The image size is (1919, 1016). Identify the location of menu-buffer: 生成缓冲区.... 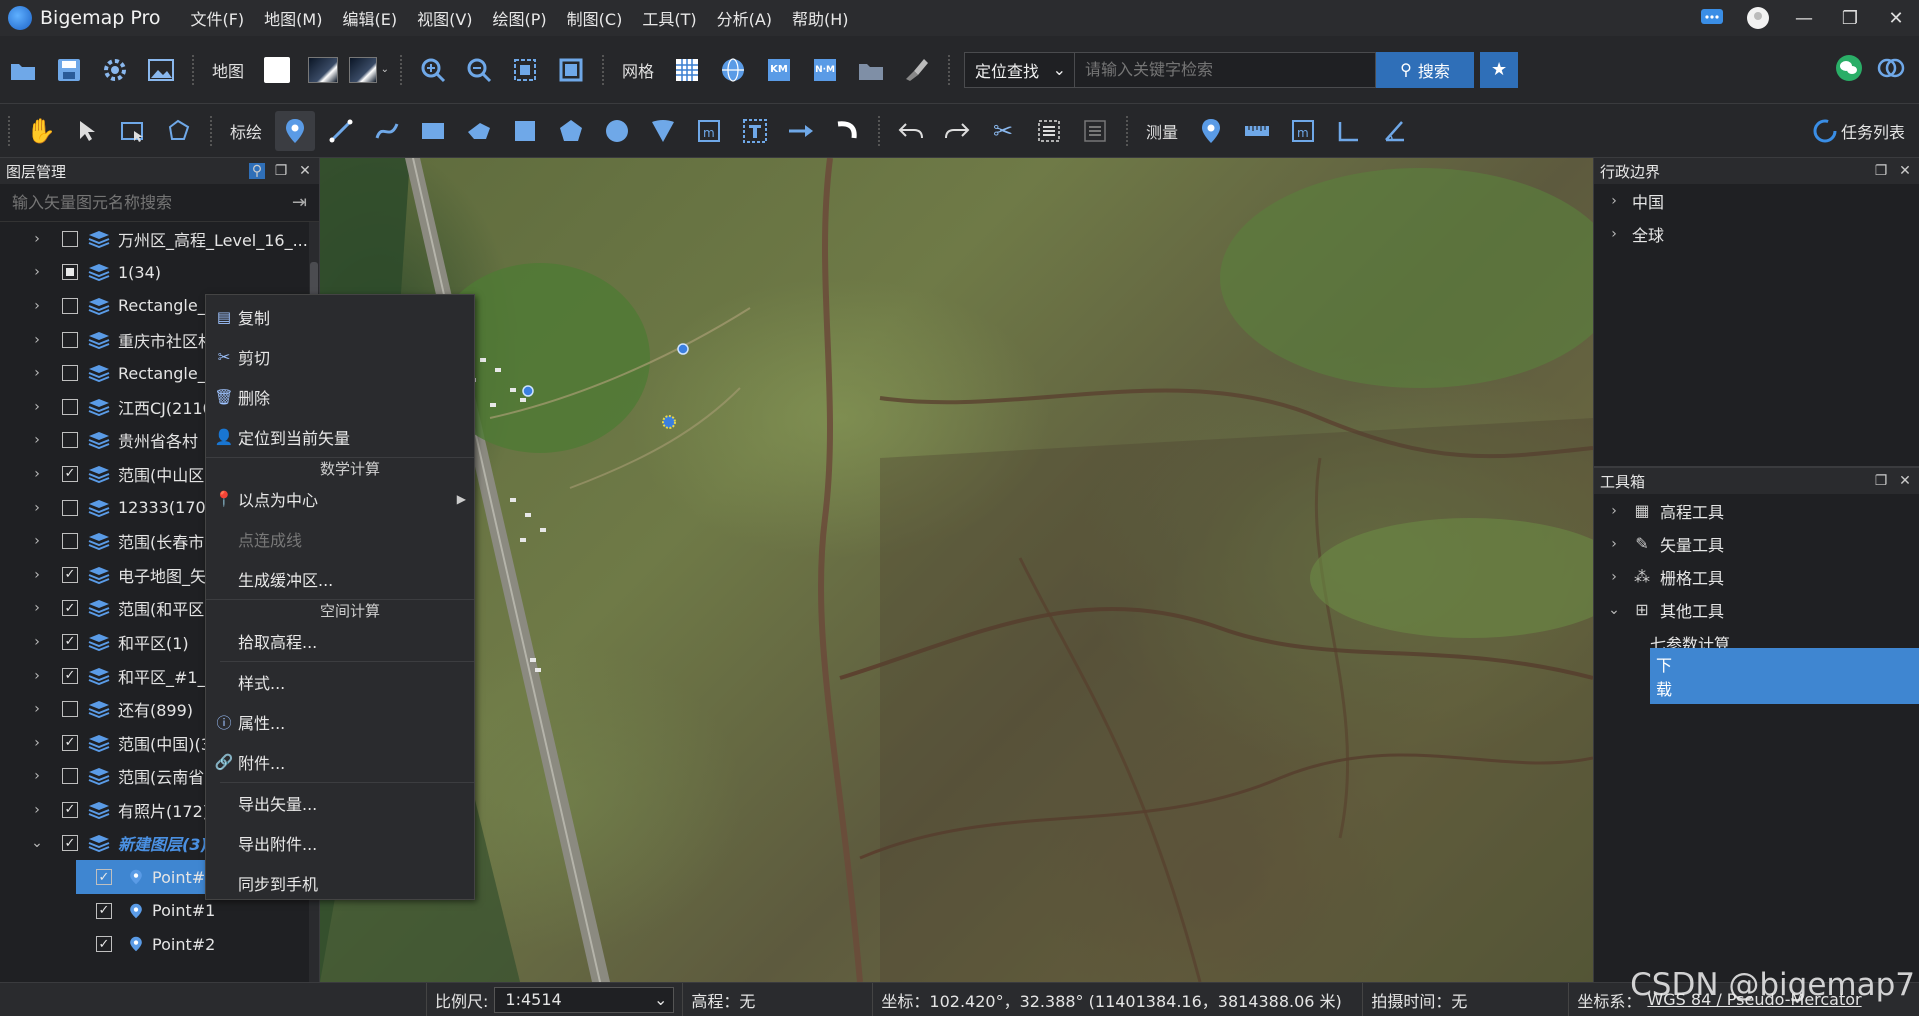
(340, 579).